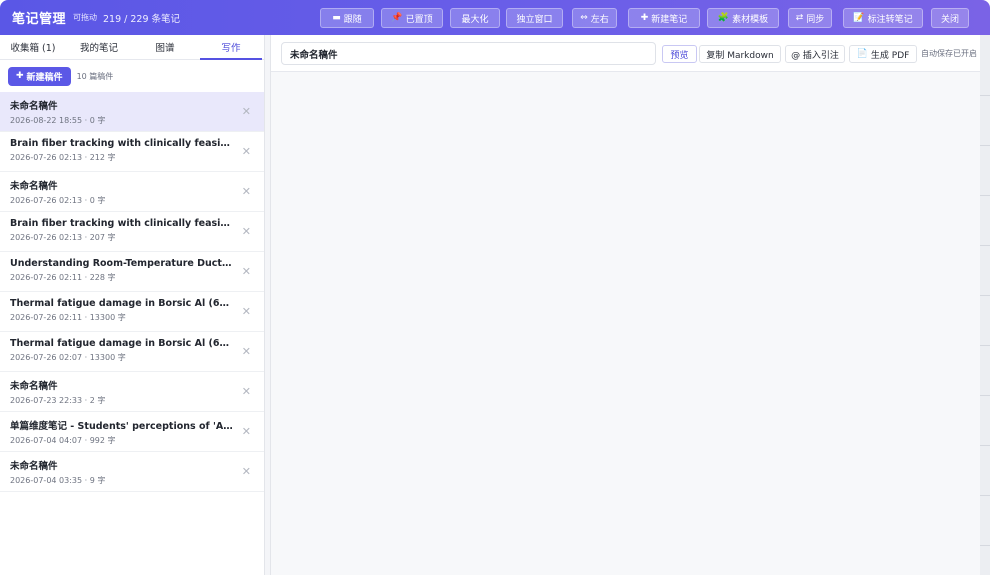 This screenshot has width=990, height=575. I want to click on drag-hint: 可拖动, so click(85, 17).